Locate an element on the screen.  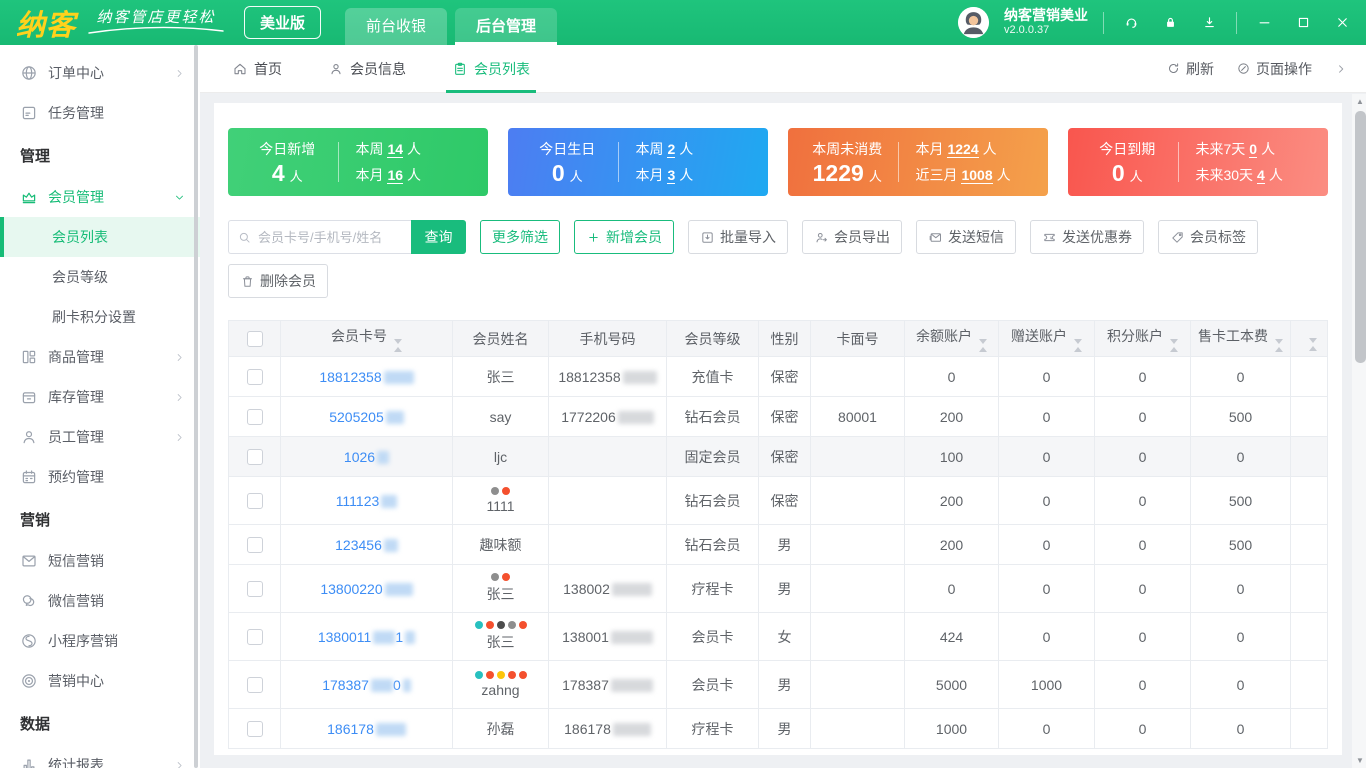
发送优惠券-button: ¥ 发送优惠券 is located at coordinates (1087, 237).